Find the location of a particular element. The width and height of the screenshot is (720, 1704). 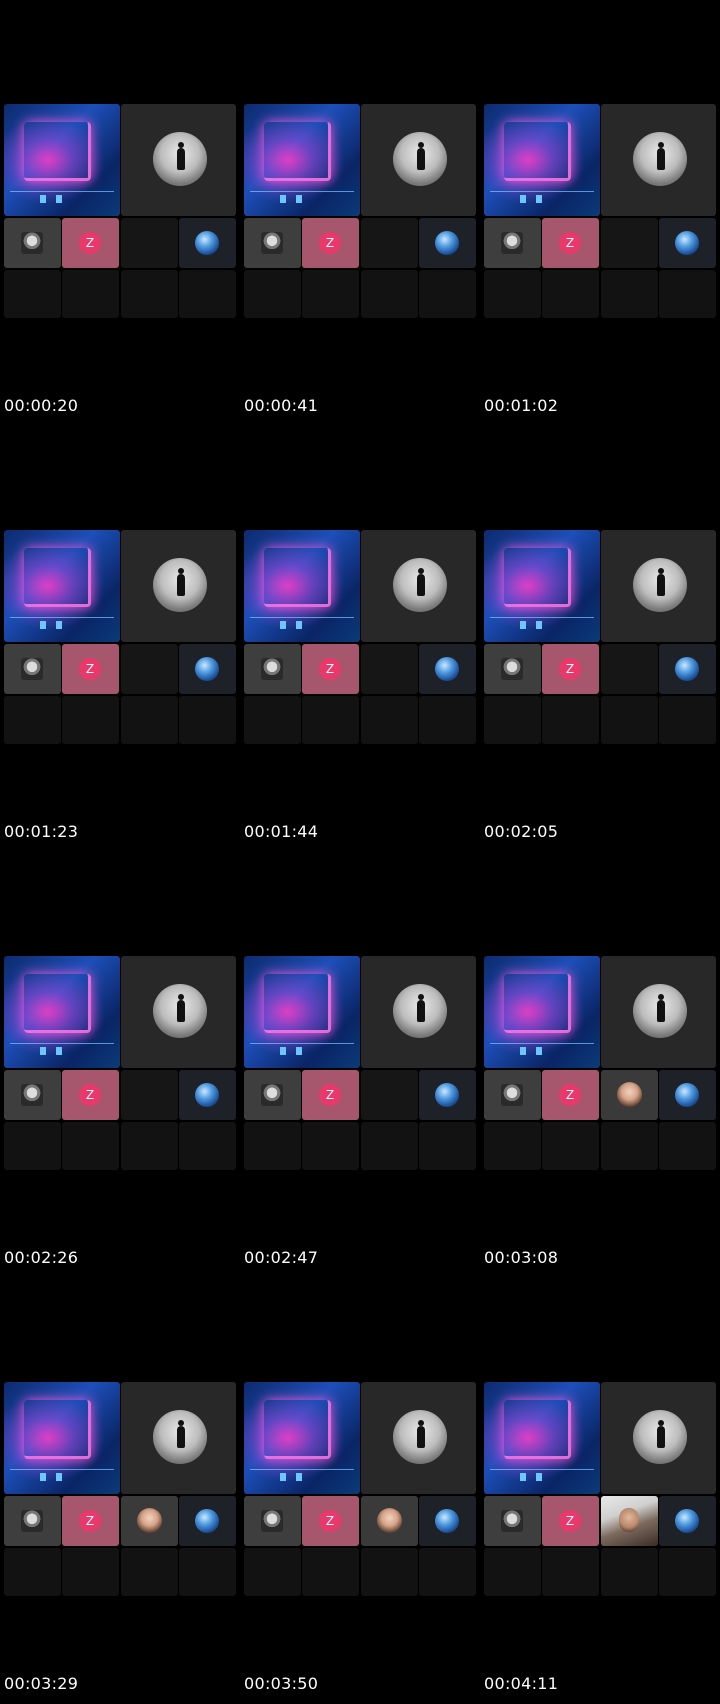

meeting-screen: Z is located at coordinates (120, 1065).